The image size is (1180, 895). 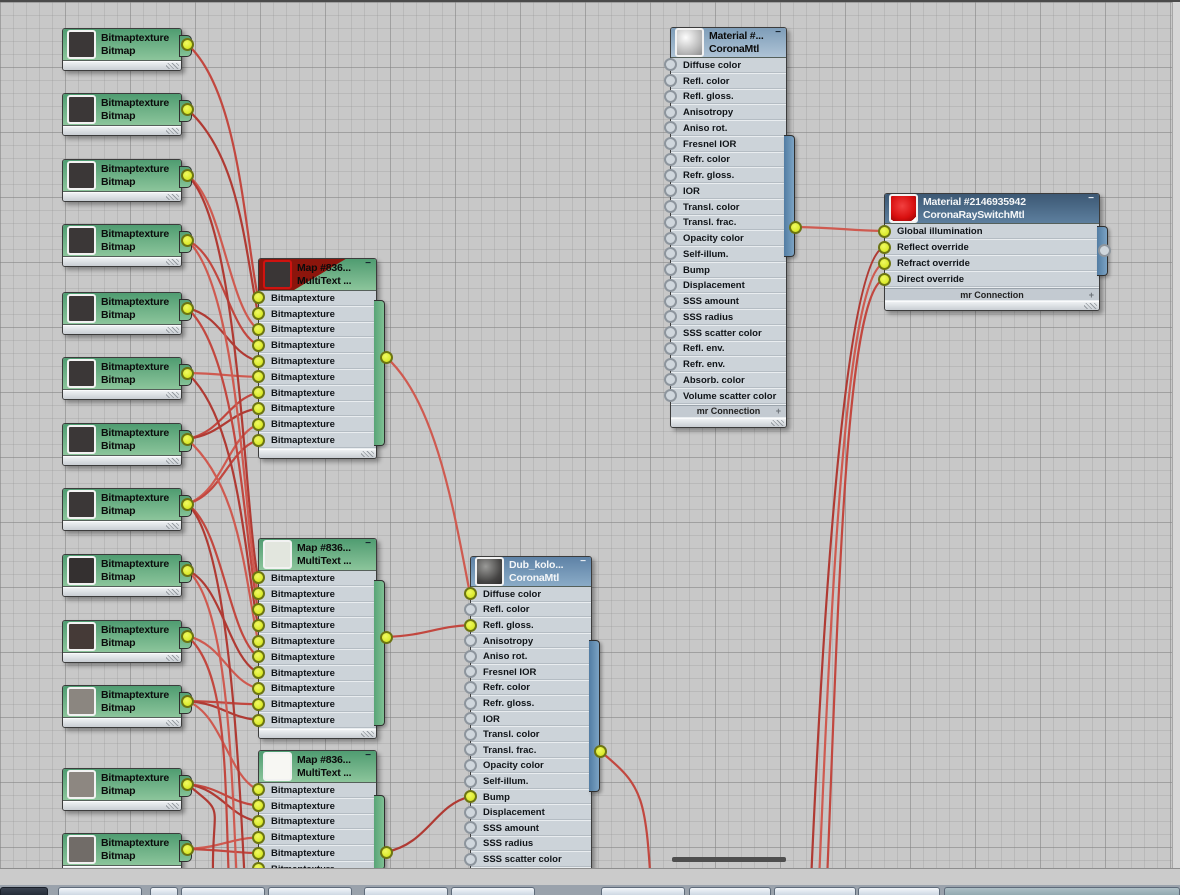 I want to click on expand-plus-icon: +, so click(x=778, y=411).